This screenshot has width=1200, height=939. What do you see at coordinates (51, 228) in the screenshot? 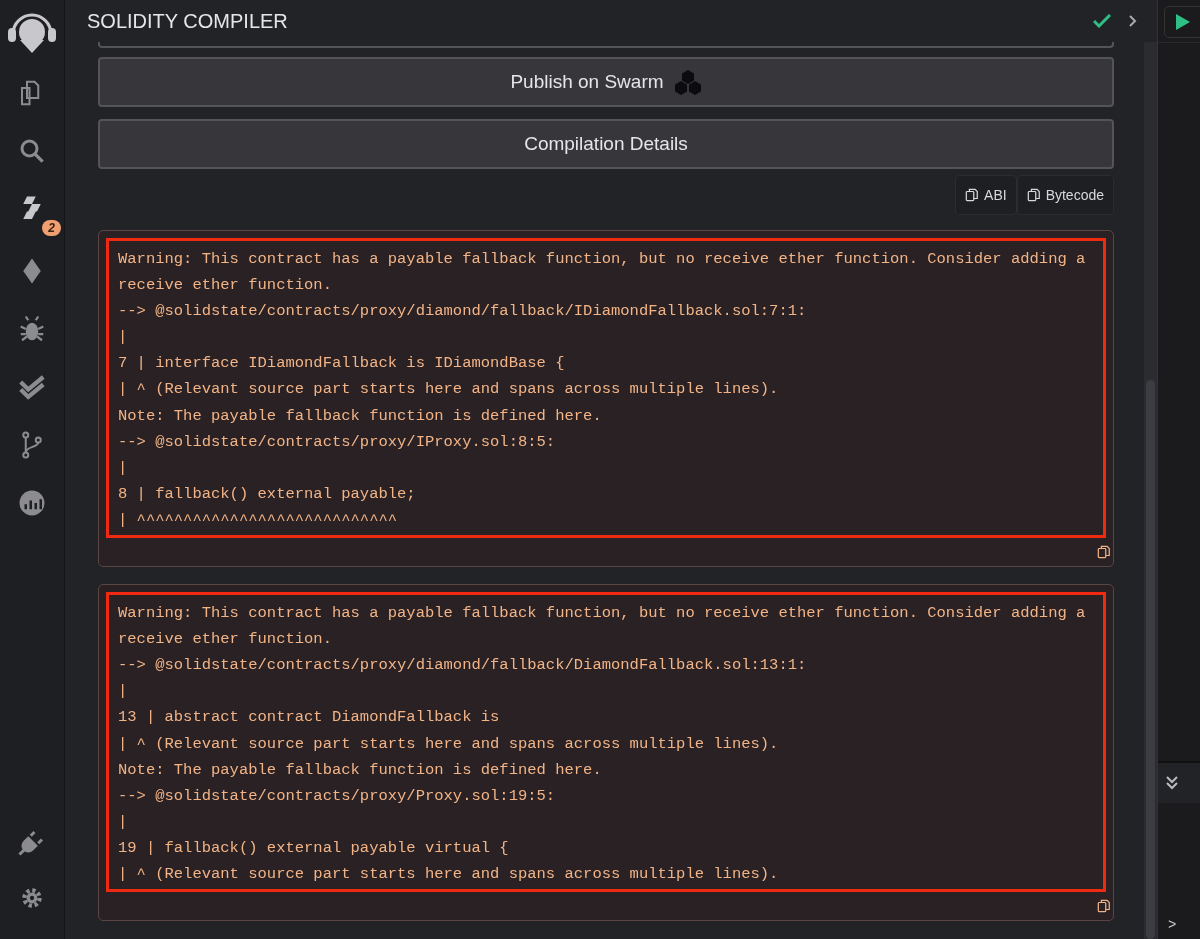
I see `notification-badge: 2` at bounding box center [51, 228].